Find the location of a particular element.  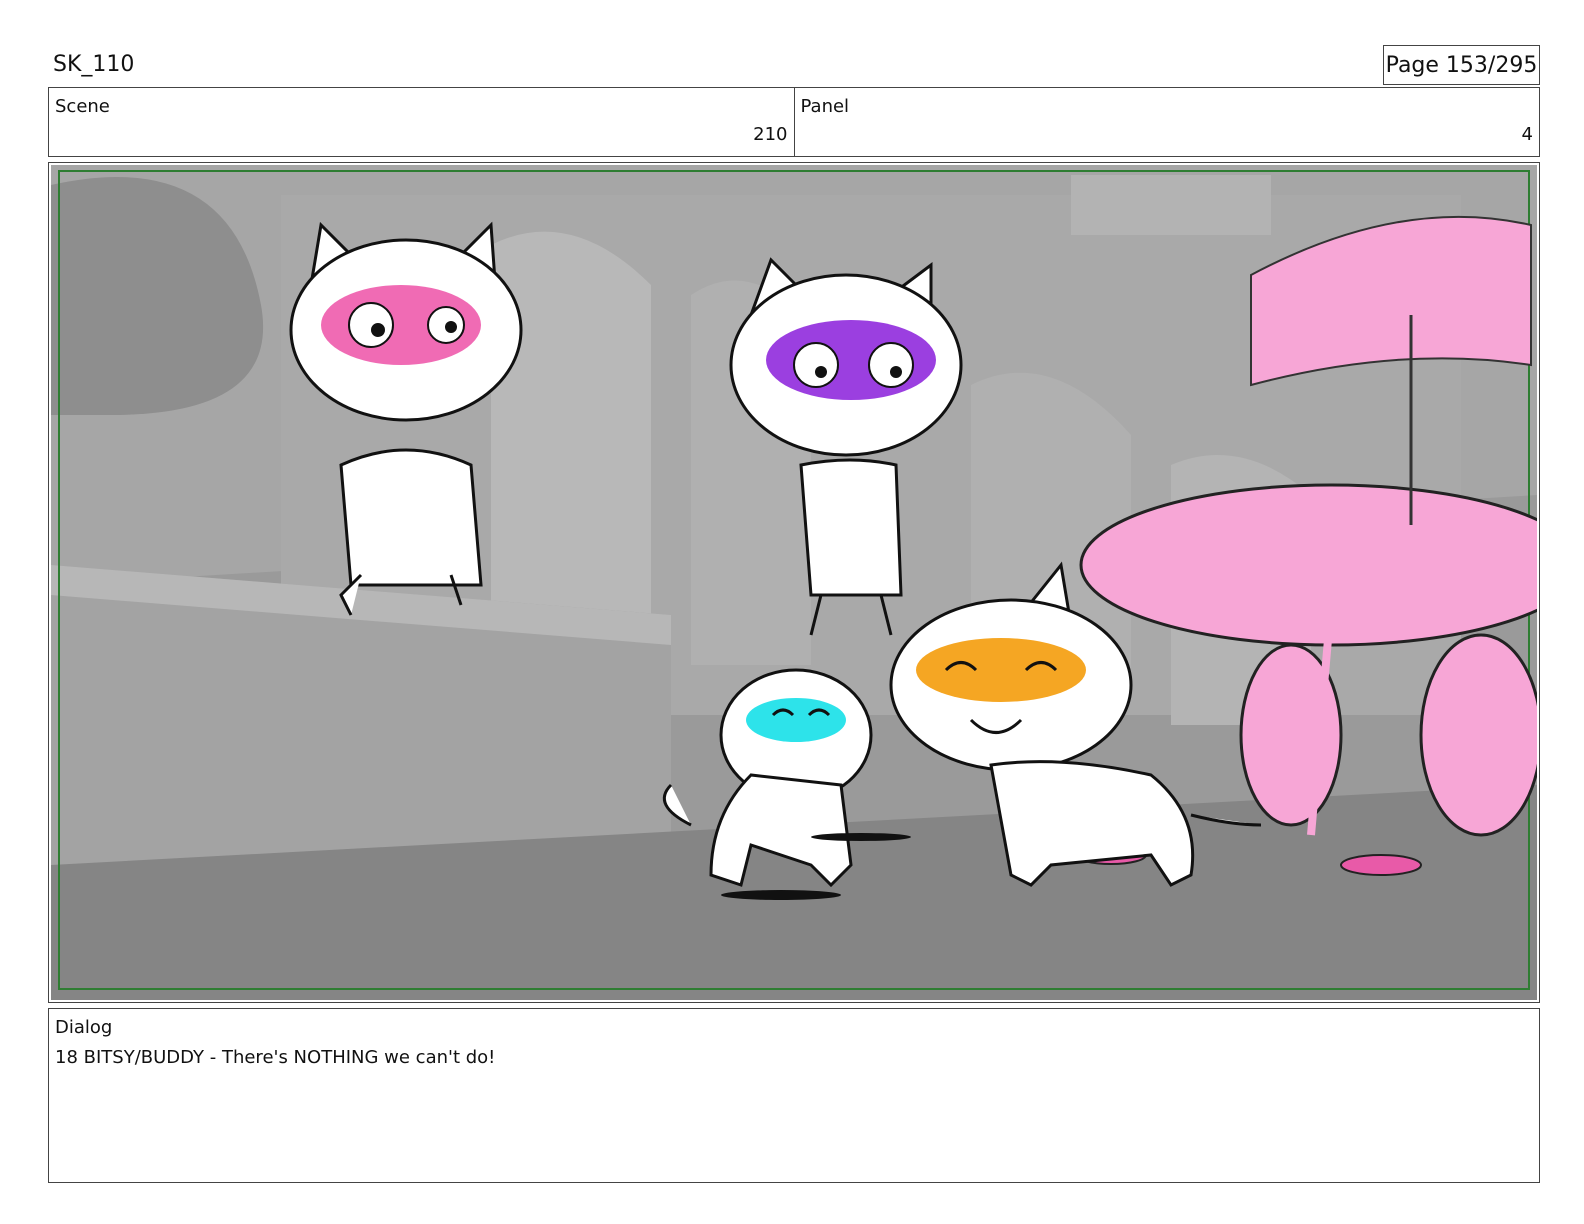

scene-label: Scene is located at coordinates (82, 106).